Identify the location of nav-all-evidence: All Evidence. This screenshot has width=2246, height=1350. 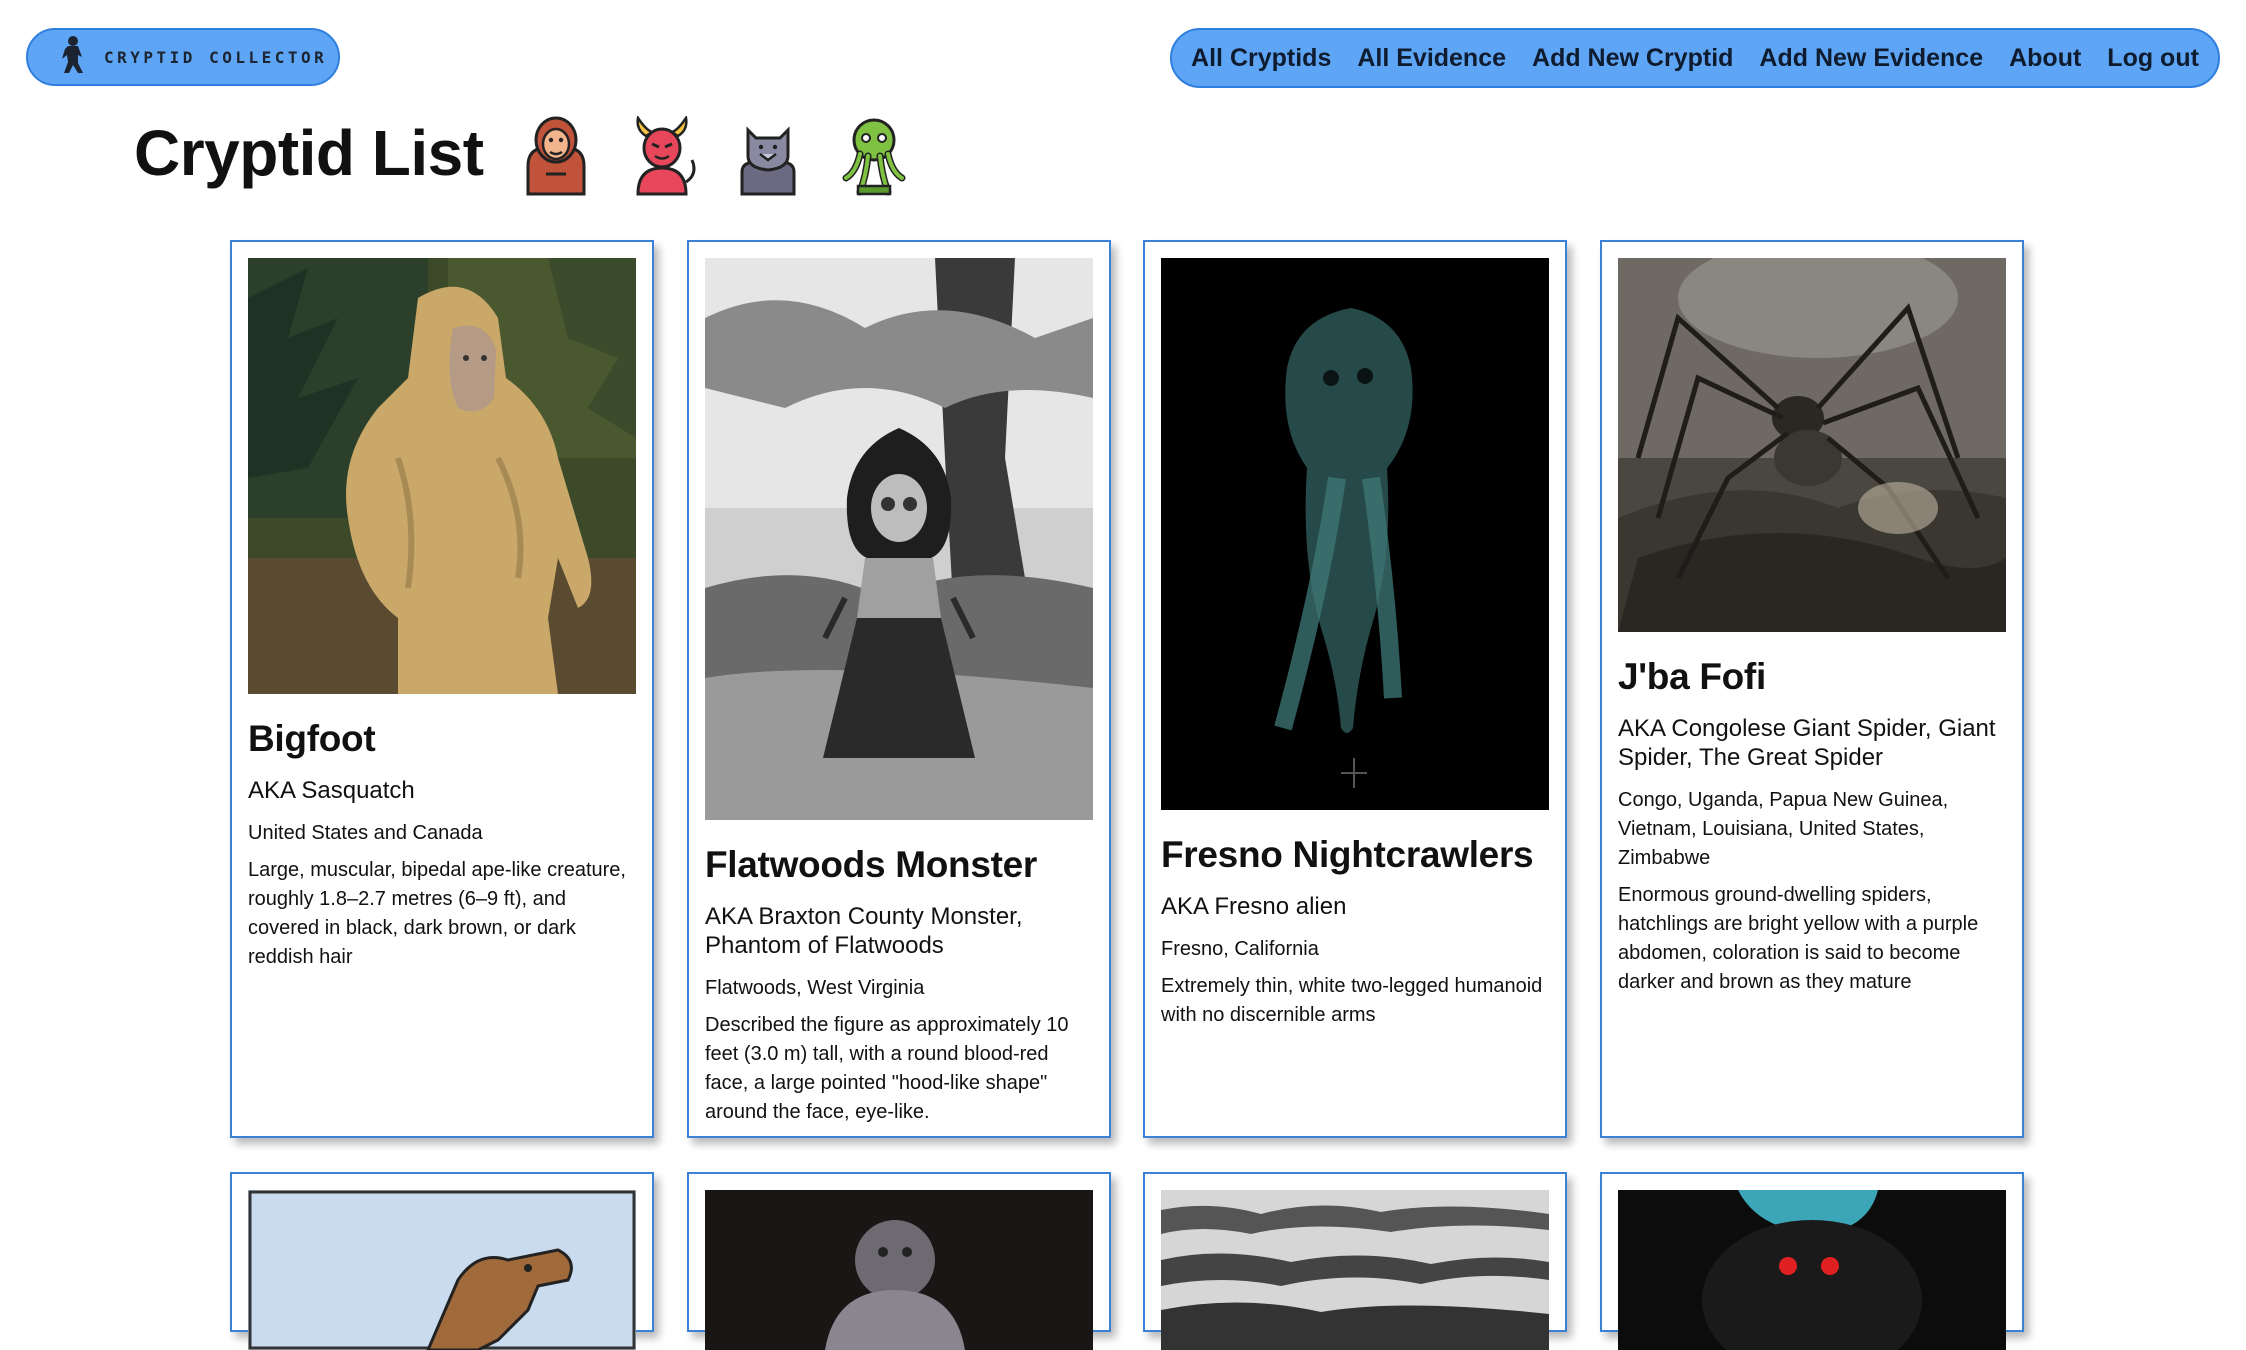
(1431, 58).